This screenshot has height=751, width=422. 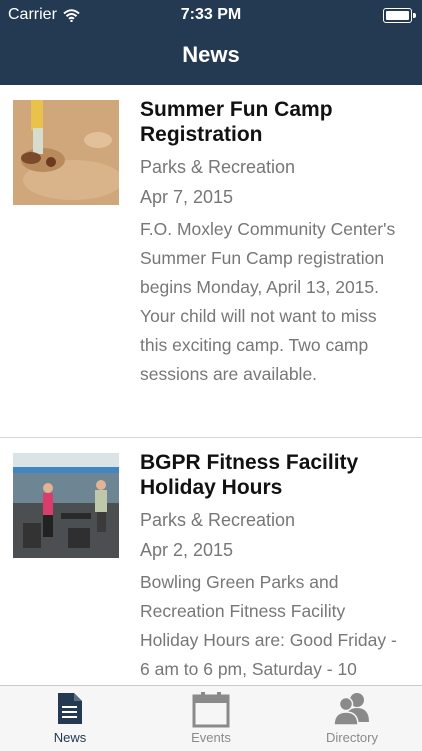 What do you see at coordinates (70, 708) in the screenshot?
I see `document-icon` at bounding box center [70, 708].